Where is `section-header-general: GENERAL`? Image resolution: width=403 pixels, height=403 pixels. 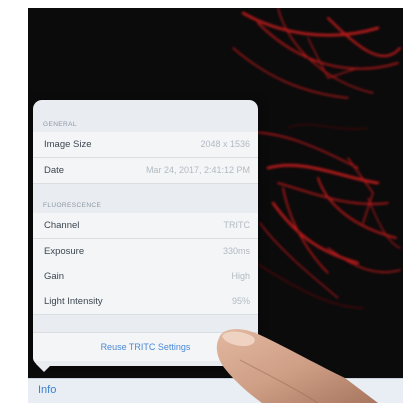
section-header-general: GENERAL is located at coordinates (60, 124).